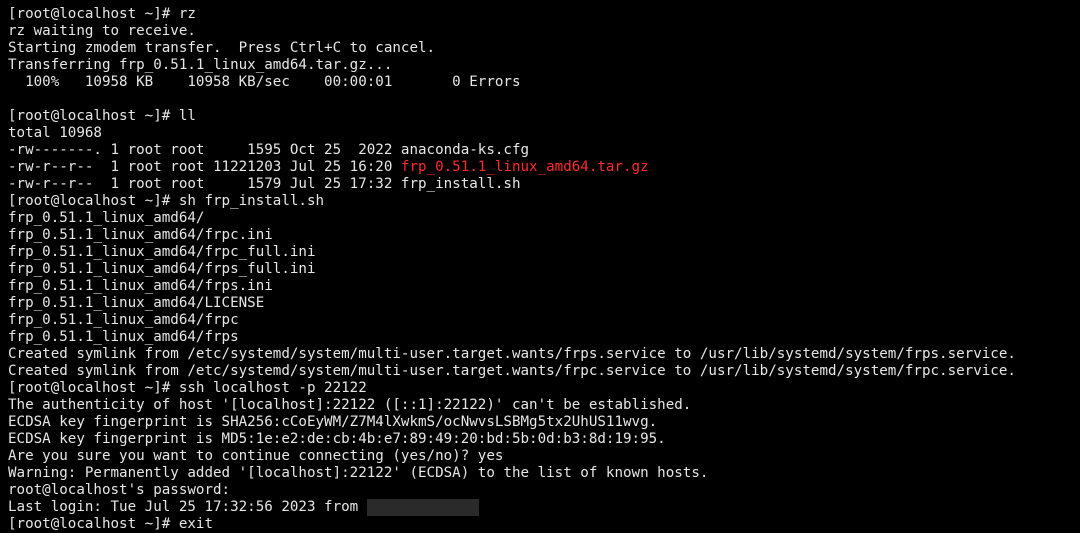 The width and height of the screenshot is (1080, 533). I want to click on terminal-text: frp_0.51.1_linux_amd64/frps.ini, so click(140, 286).